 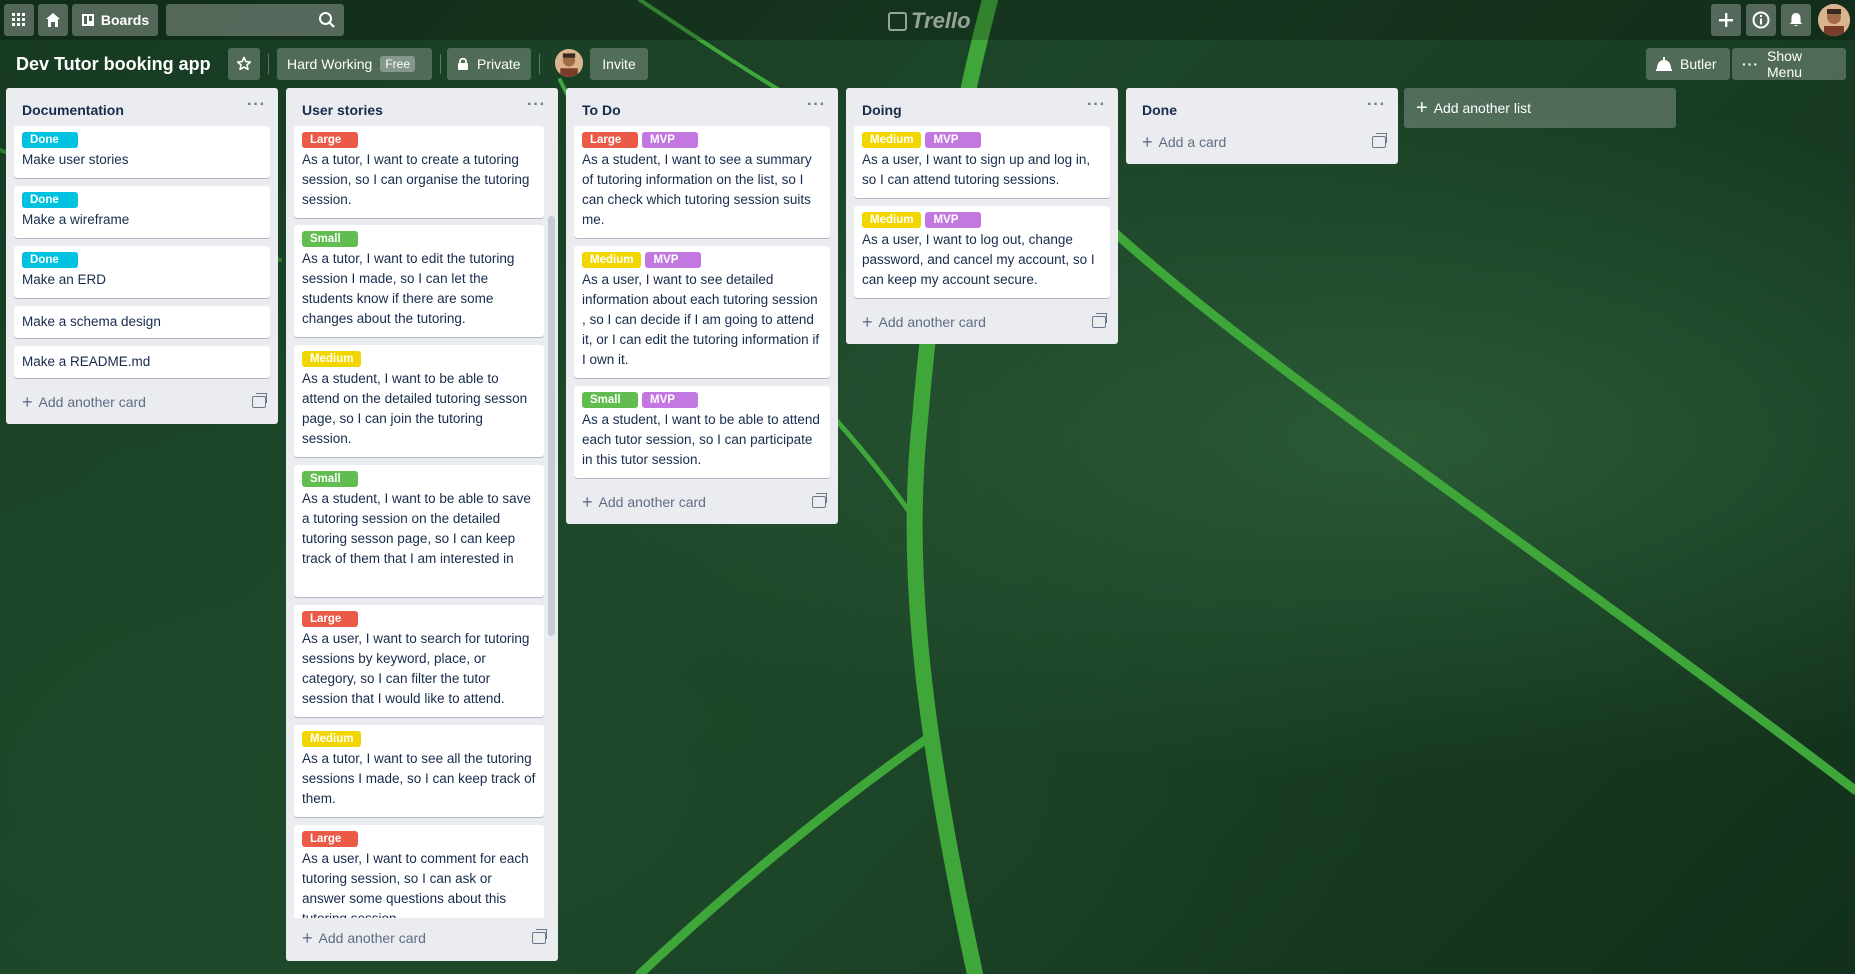 I want to click on create-button, so click(x=1726, y=20).